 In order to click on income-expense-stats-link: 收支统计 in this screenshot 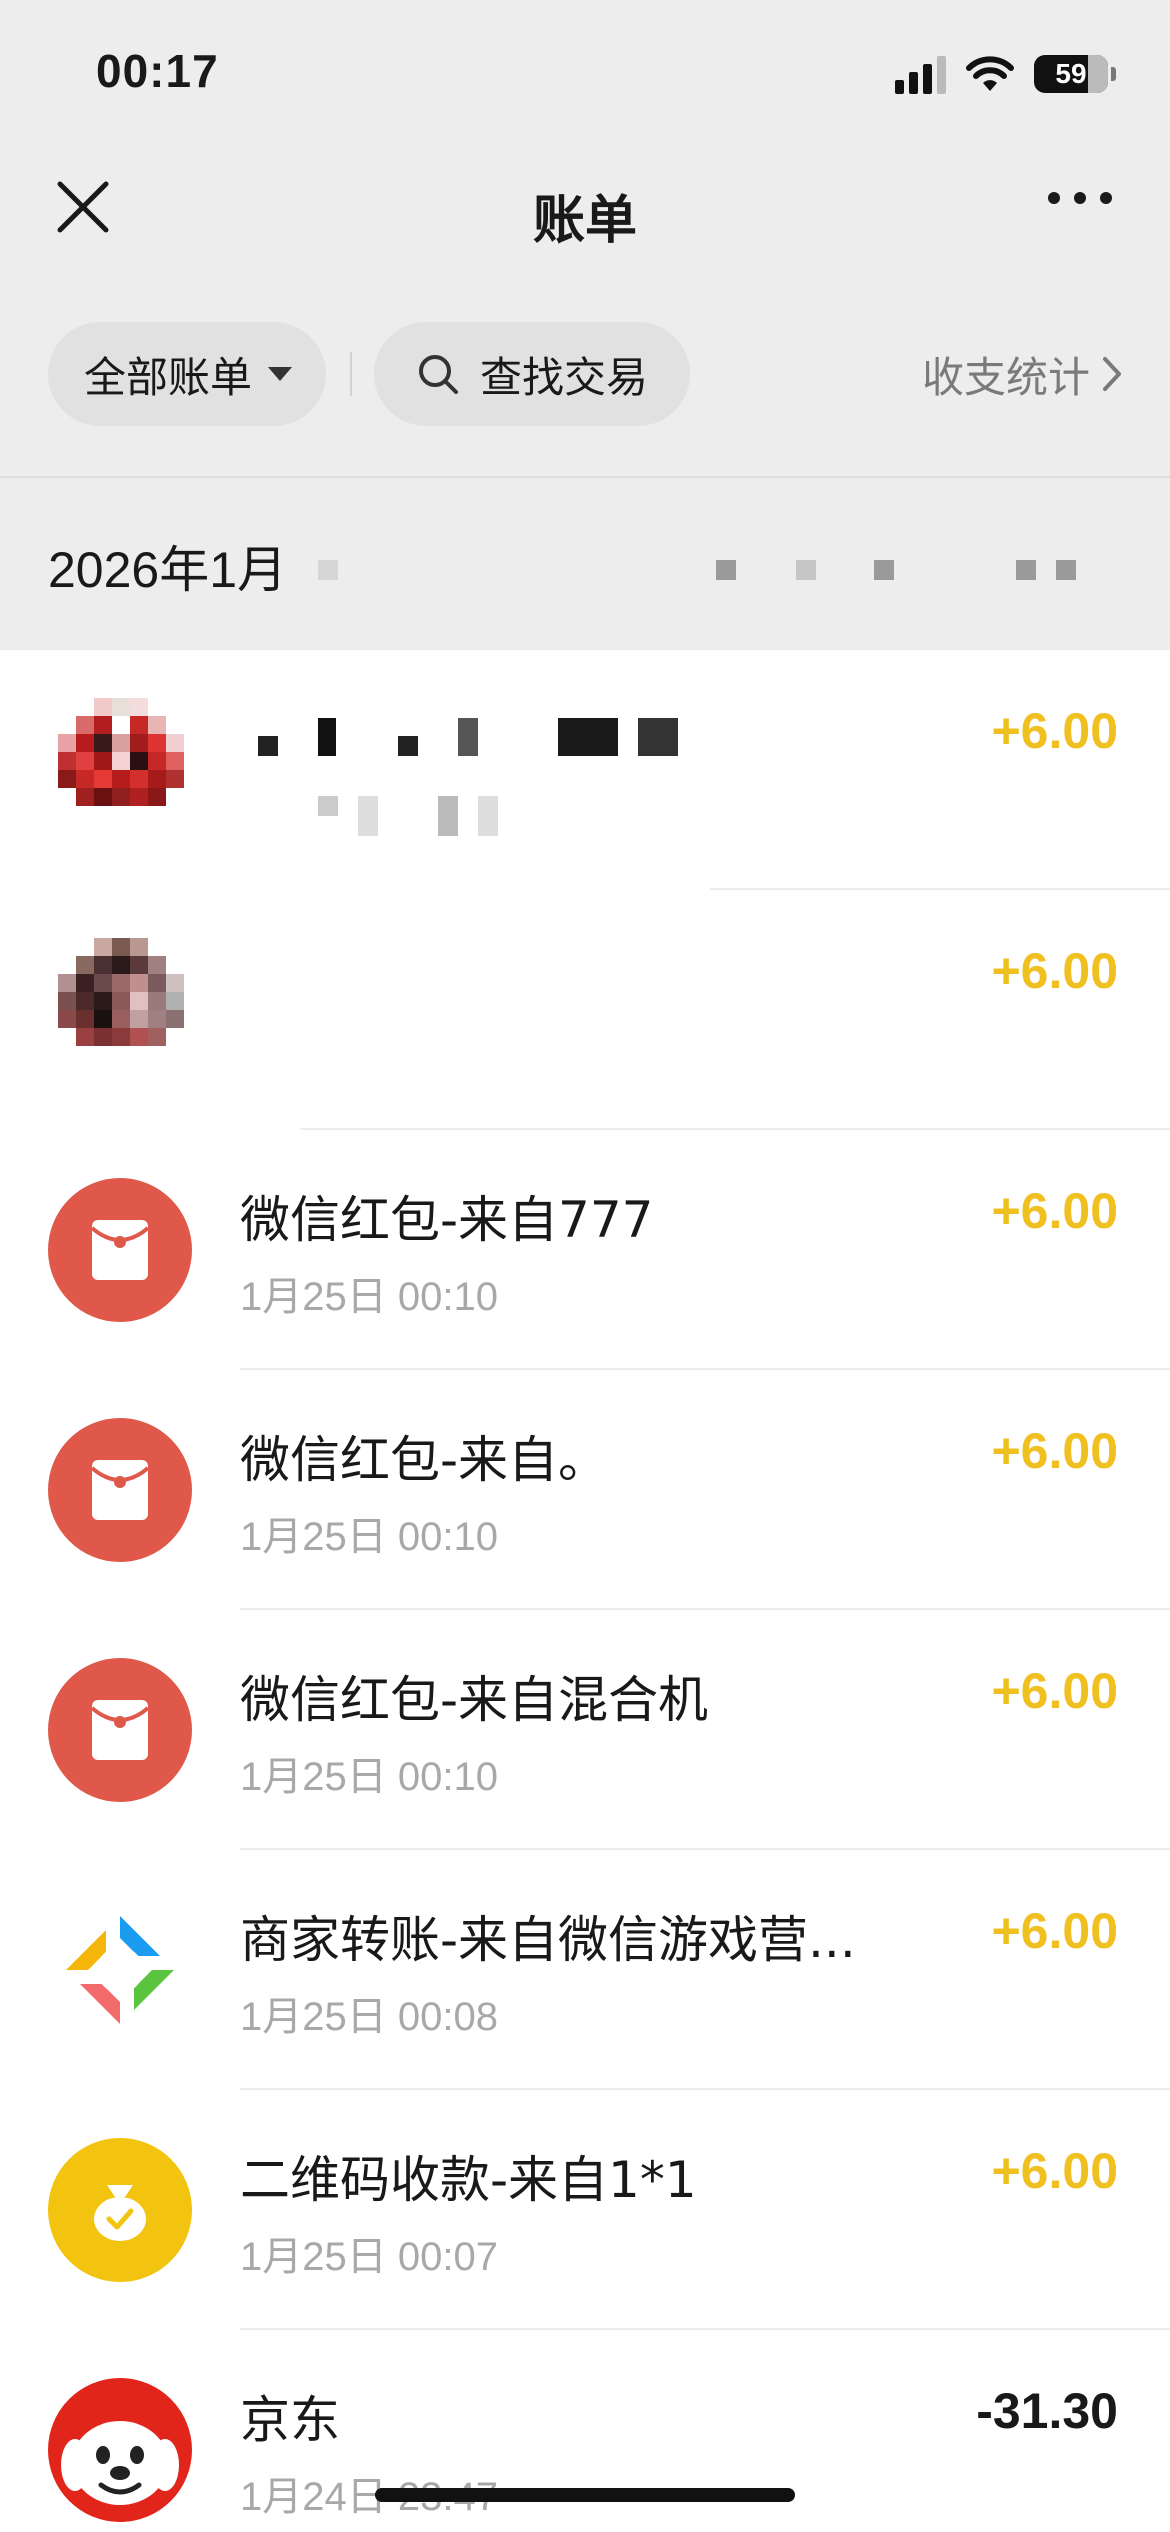, I will do `click(1022, 374)`.